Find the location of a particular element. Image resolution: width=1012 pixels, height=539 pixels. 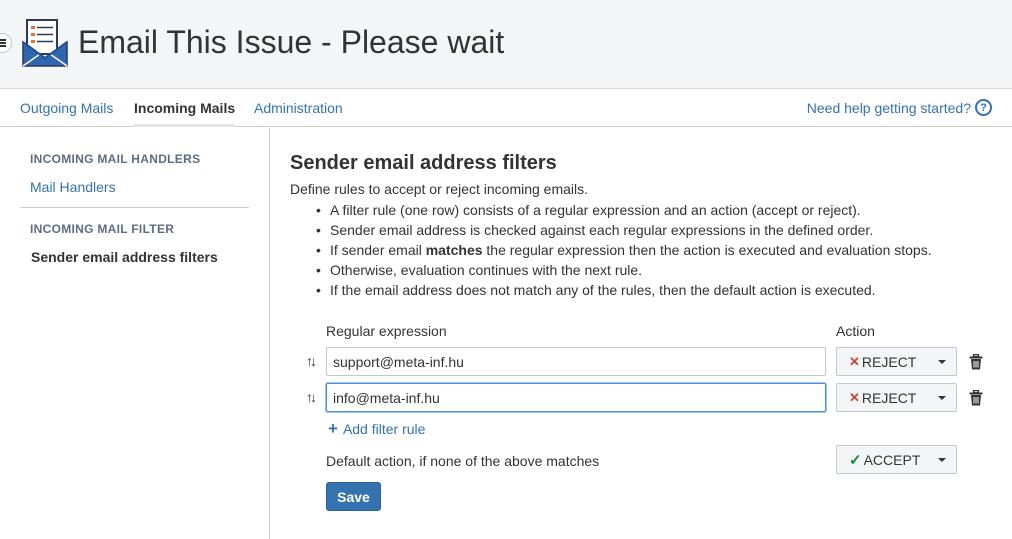

add-filter-rule-link: + Add filter rule is located at coordinates (377, 428).